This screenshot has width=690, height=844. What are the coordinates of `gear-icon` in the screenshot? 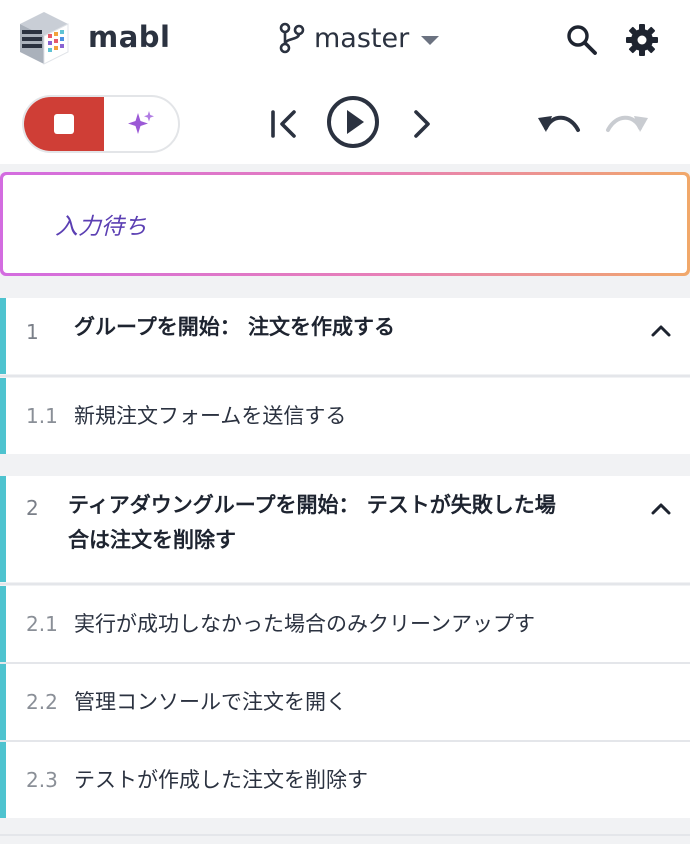 It's located at (642, 40).